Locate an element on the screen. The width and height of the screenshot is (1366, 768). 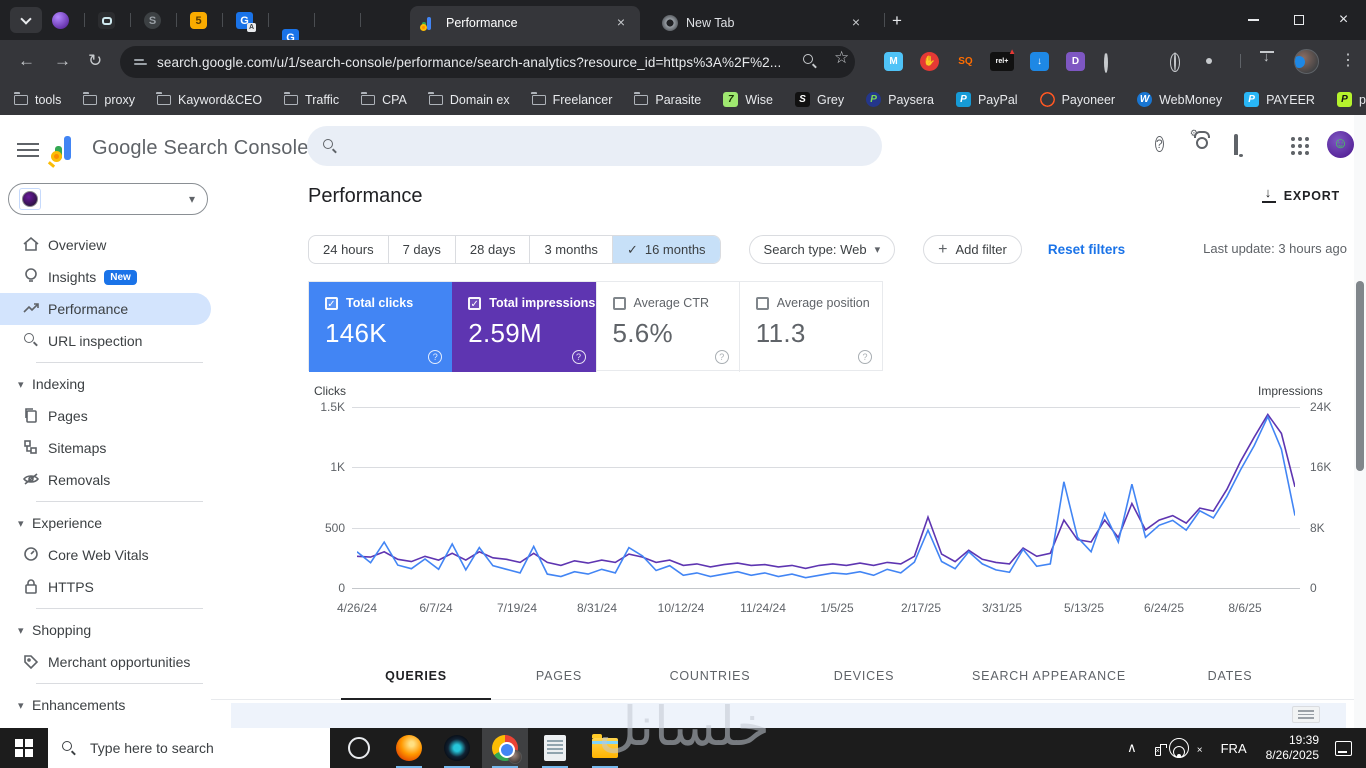
zoom-icon is located at coordinates (810, 63).